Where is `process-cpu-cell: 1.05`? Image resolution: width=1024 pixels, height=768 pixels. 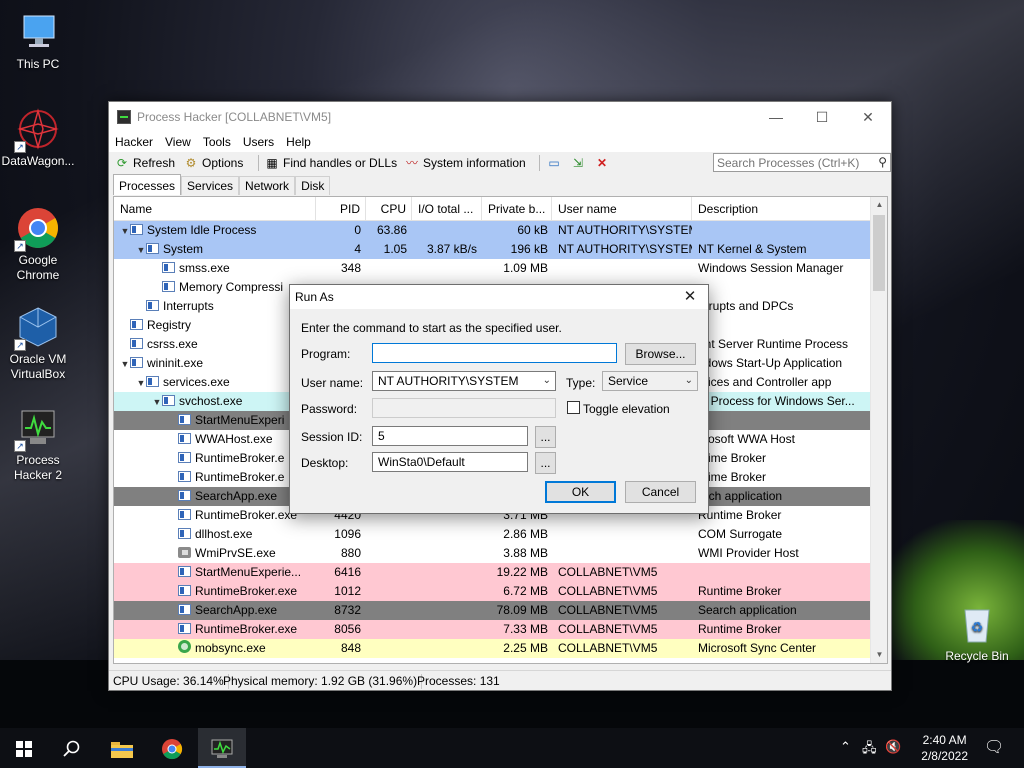 process-cpu-cell: 1.05 is located at coordinates (395, 249).